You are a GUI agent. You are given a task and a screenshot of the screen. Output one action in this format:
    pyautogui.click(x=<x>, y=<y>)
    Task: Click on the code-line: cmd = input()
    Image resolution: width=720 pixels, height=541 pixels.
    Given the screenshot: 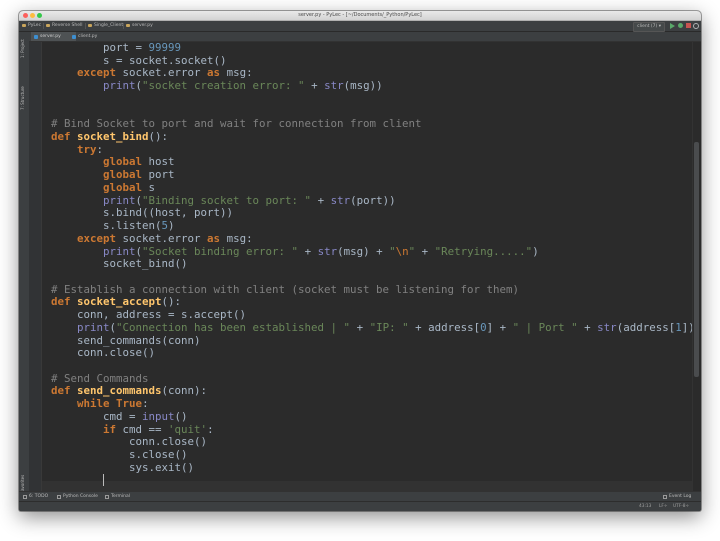 What is the action you would take?
    pyautogui.click(x=376, y=417)
    